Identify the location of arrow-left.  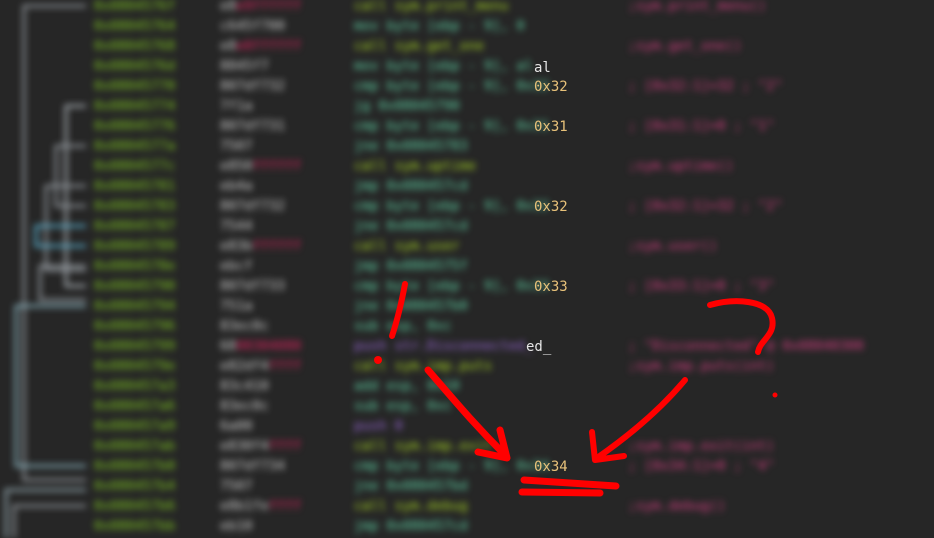
(398, 310).